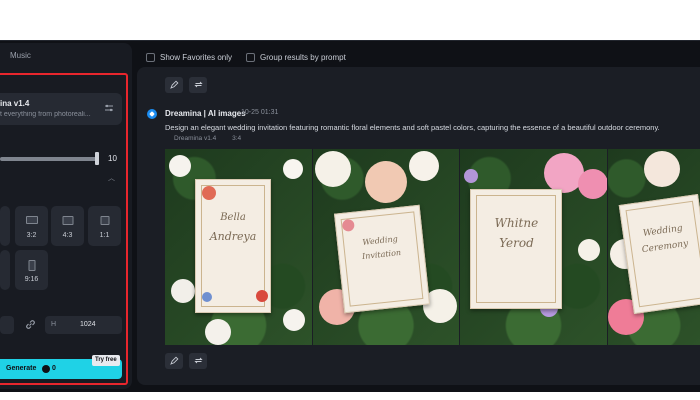 This screenshot has width=700, height=400. Describe the element at coordinates (303, 57) in the screenshot. I see `group-by-prompt-label: Group results by prompt` at that location.